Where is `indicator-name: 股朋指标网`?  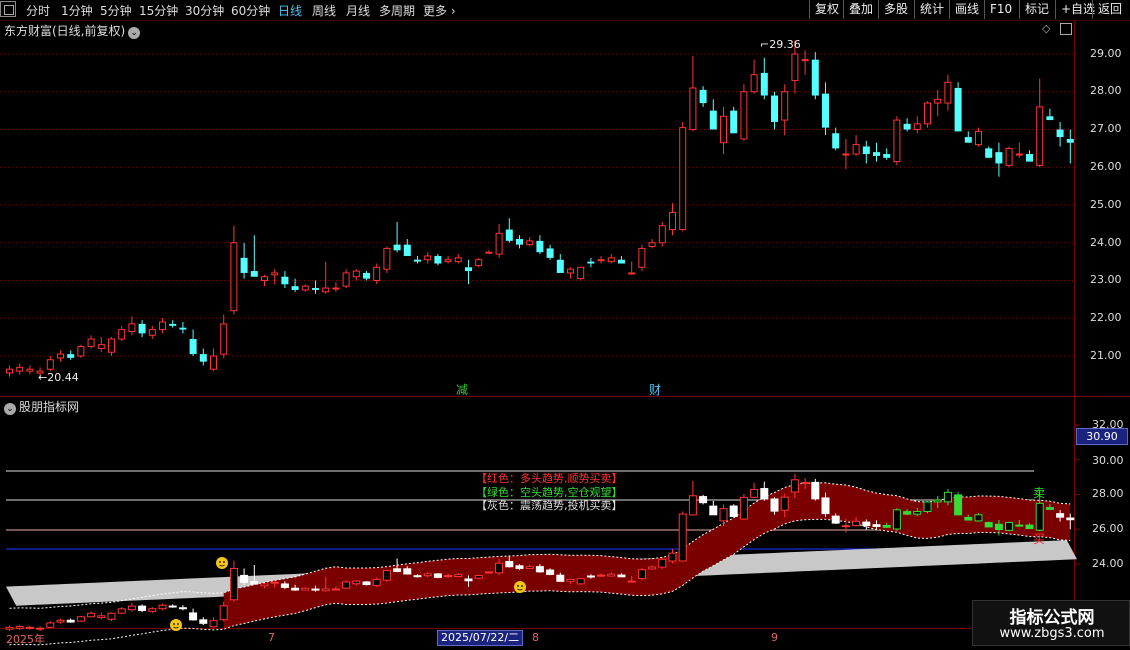 indicator-name: 股朋指标网 is located at coordinates (49, 407).